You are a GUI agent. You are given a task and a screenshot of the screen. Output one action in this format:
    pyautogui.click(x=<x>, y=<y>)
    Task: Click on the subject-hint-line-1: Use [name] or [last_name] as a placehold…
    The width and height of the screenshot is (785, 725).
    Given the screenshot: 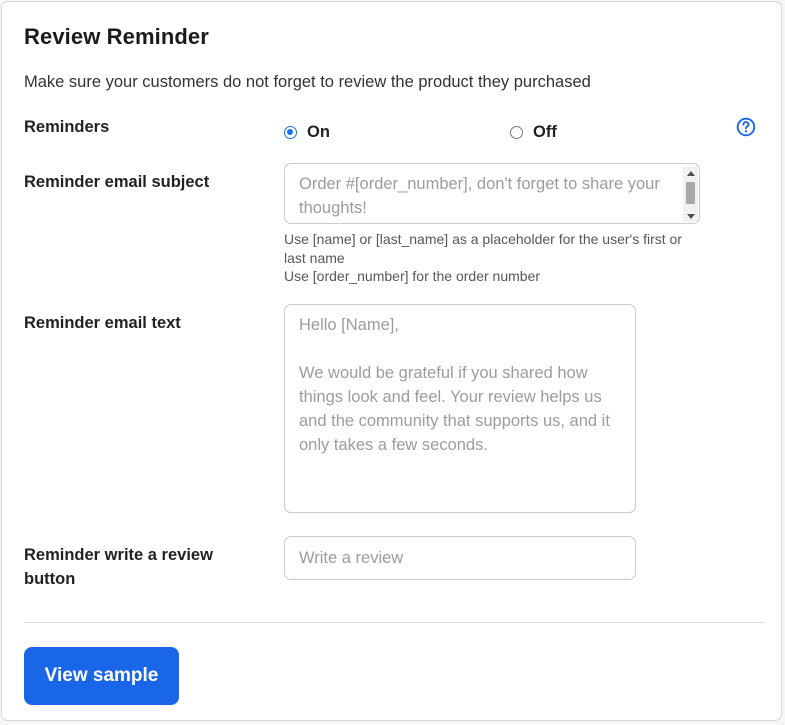 What is the action you would take?
    pyautogui.click(x=483, y=248)
    